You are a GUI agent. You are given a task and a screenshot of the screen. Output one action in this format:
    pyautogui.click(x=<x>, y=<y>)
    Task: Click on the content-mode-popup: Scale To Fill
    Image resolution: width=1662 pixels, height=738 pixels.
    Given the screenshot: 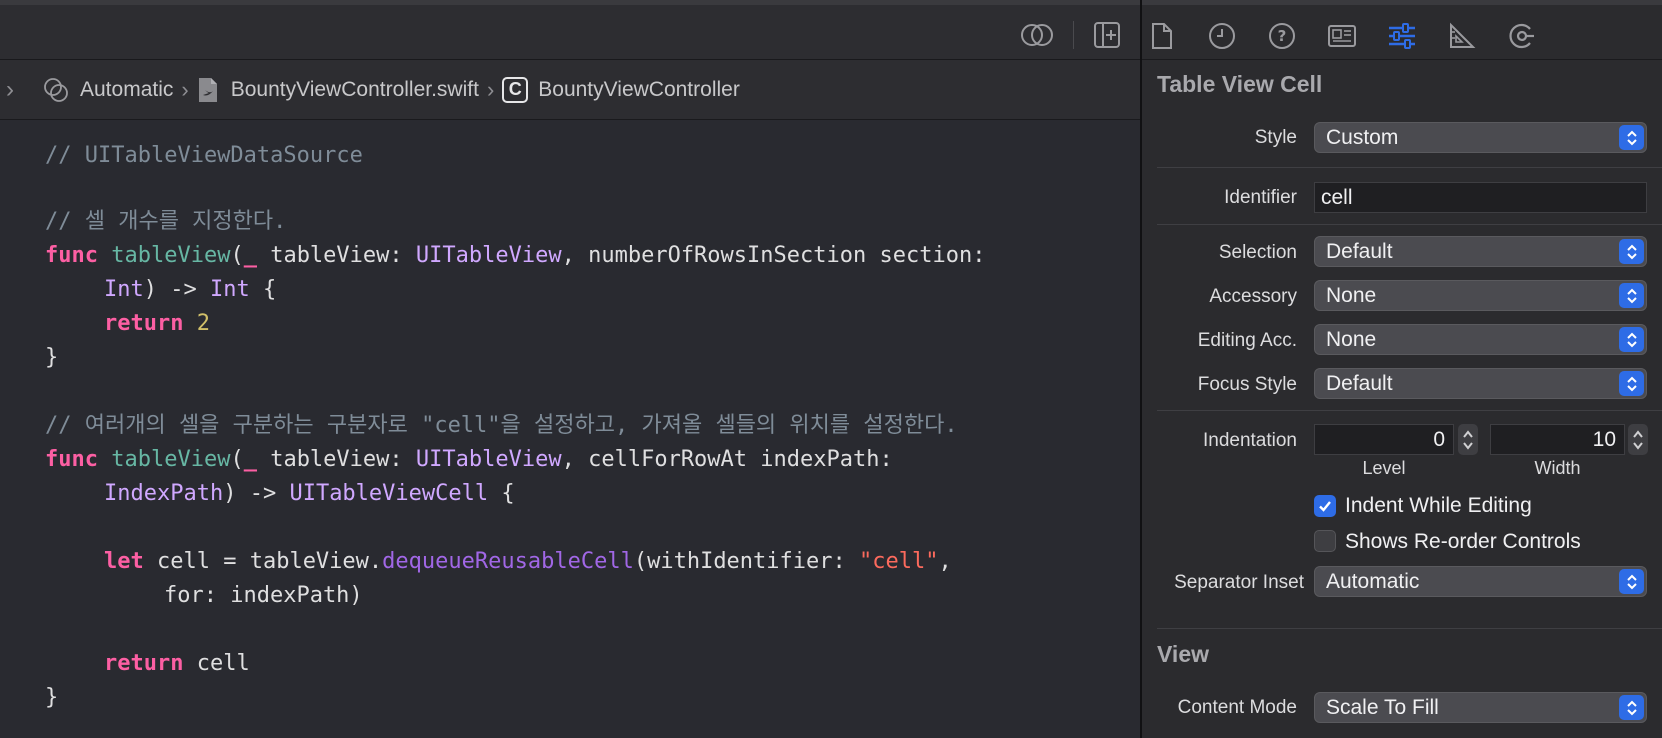 What is the action you would take?
    pyautogui.click(x=1480, y=707)
    